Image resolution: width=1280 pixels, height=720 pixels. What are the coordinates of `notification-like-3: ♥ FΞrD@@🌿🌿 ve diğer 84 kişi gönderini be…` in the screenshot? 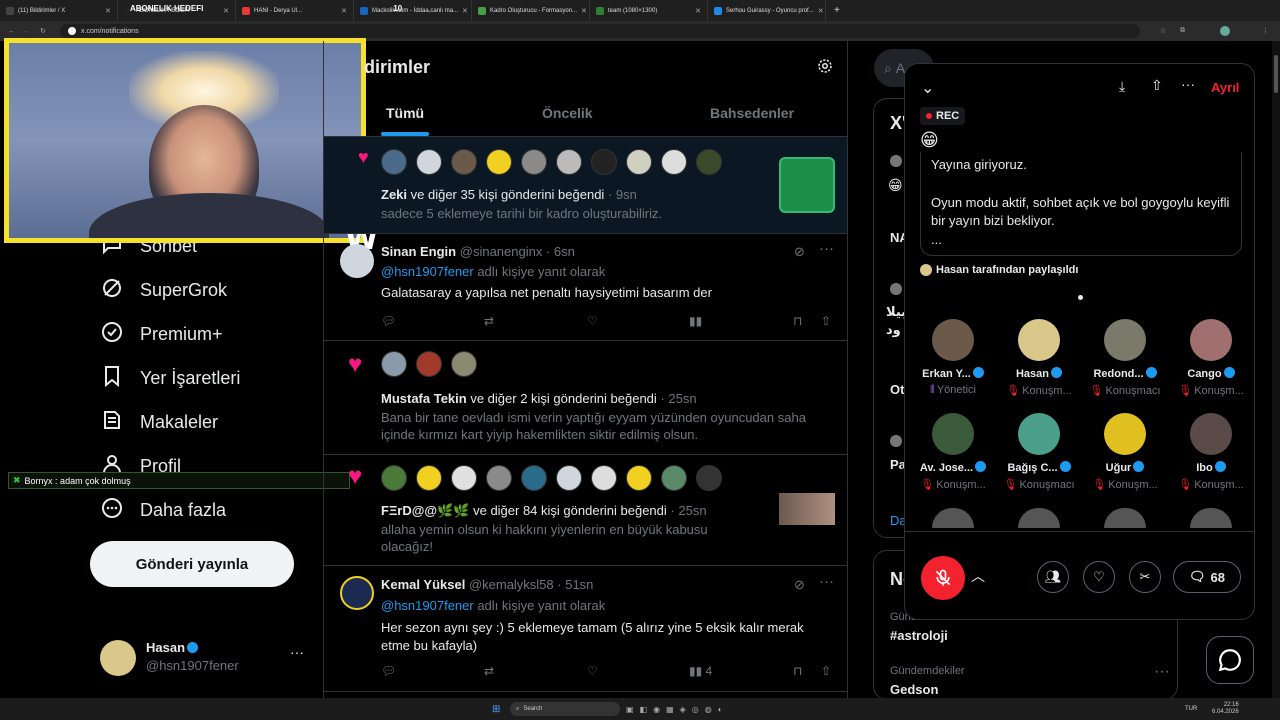 It's located at (585, 510).